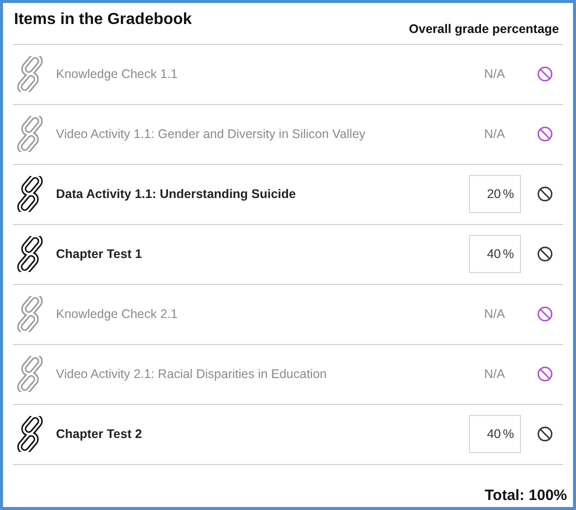 Image resolution: width=576 pixels, height=510 pixels. I want to click on percentage-field: 20 %, so click(495, 194).